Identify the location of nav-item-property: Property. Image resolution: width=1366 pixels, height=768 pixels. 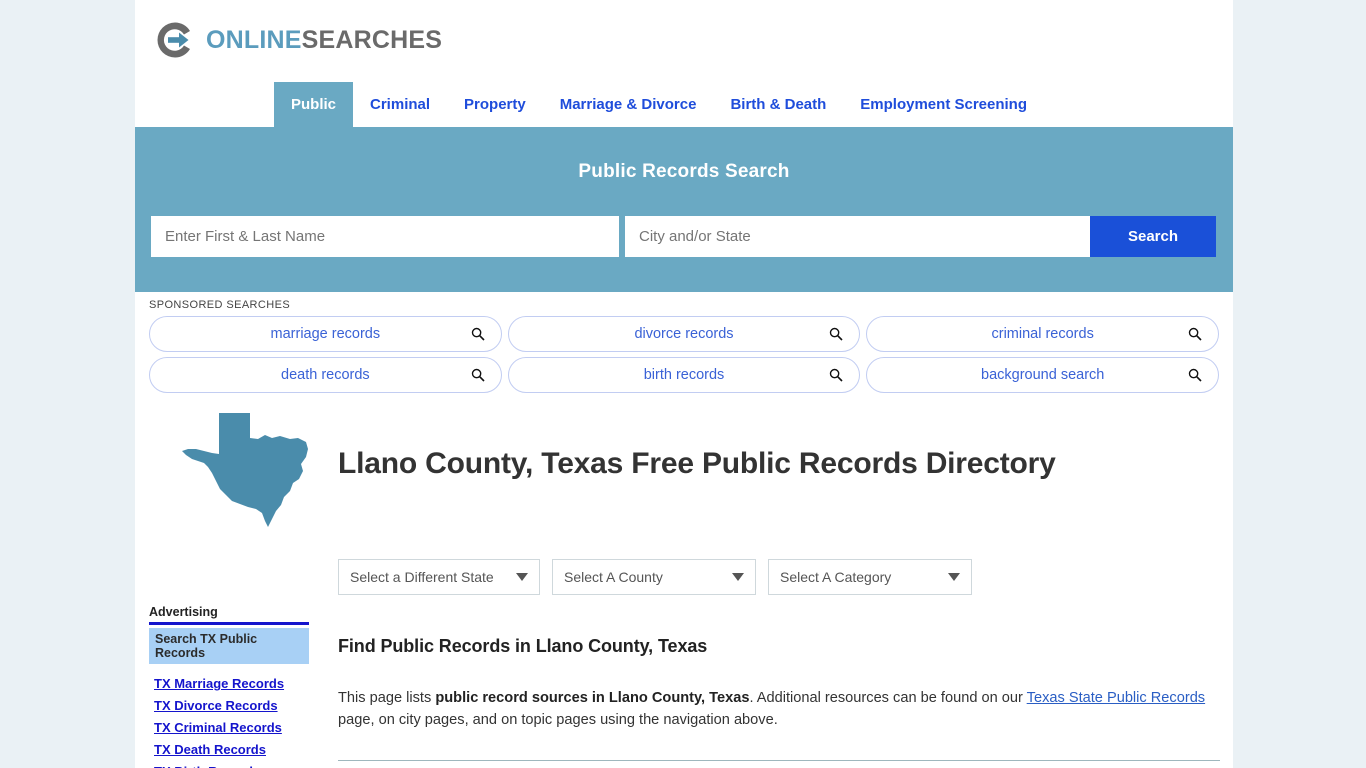
(495, 104).